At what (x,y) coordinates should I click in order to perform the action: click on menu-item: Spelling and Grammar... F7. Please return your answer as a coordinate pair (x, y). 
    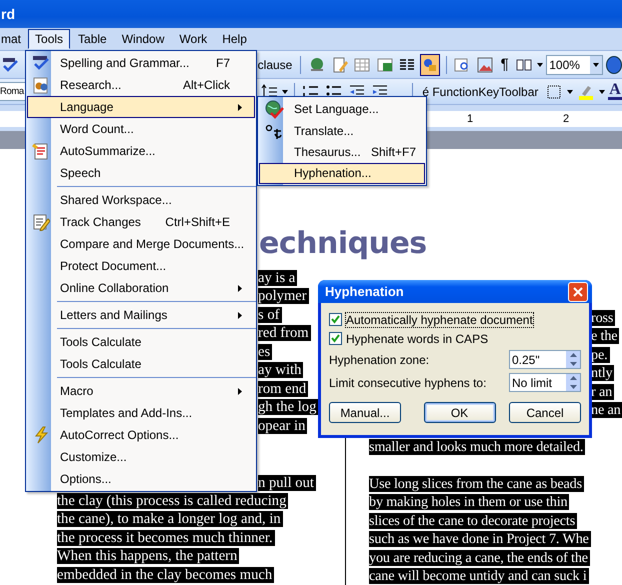
    Looking at the image, I should click on (141, 63).